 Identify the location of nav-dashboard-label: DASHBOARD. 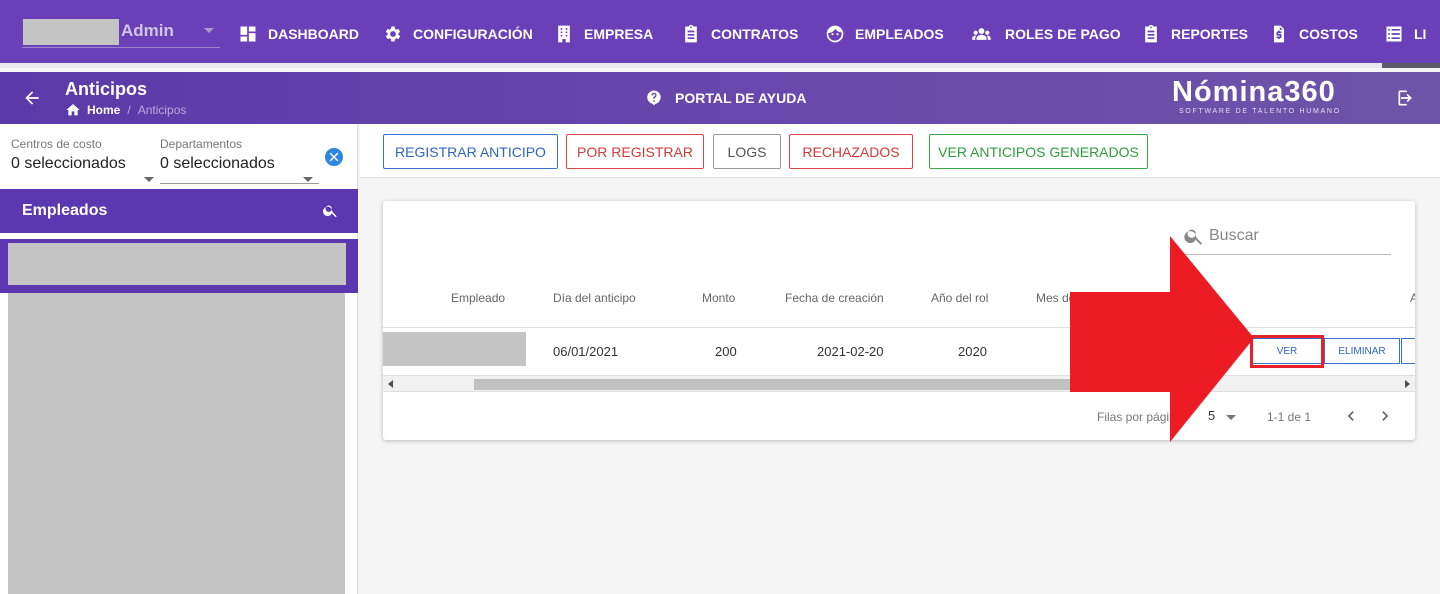
(313, 34).